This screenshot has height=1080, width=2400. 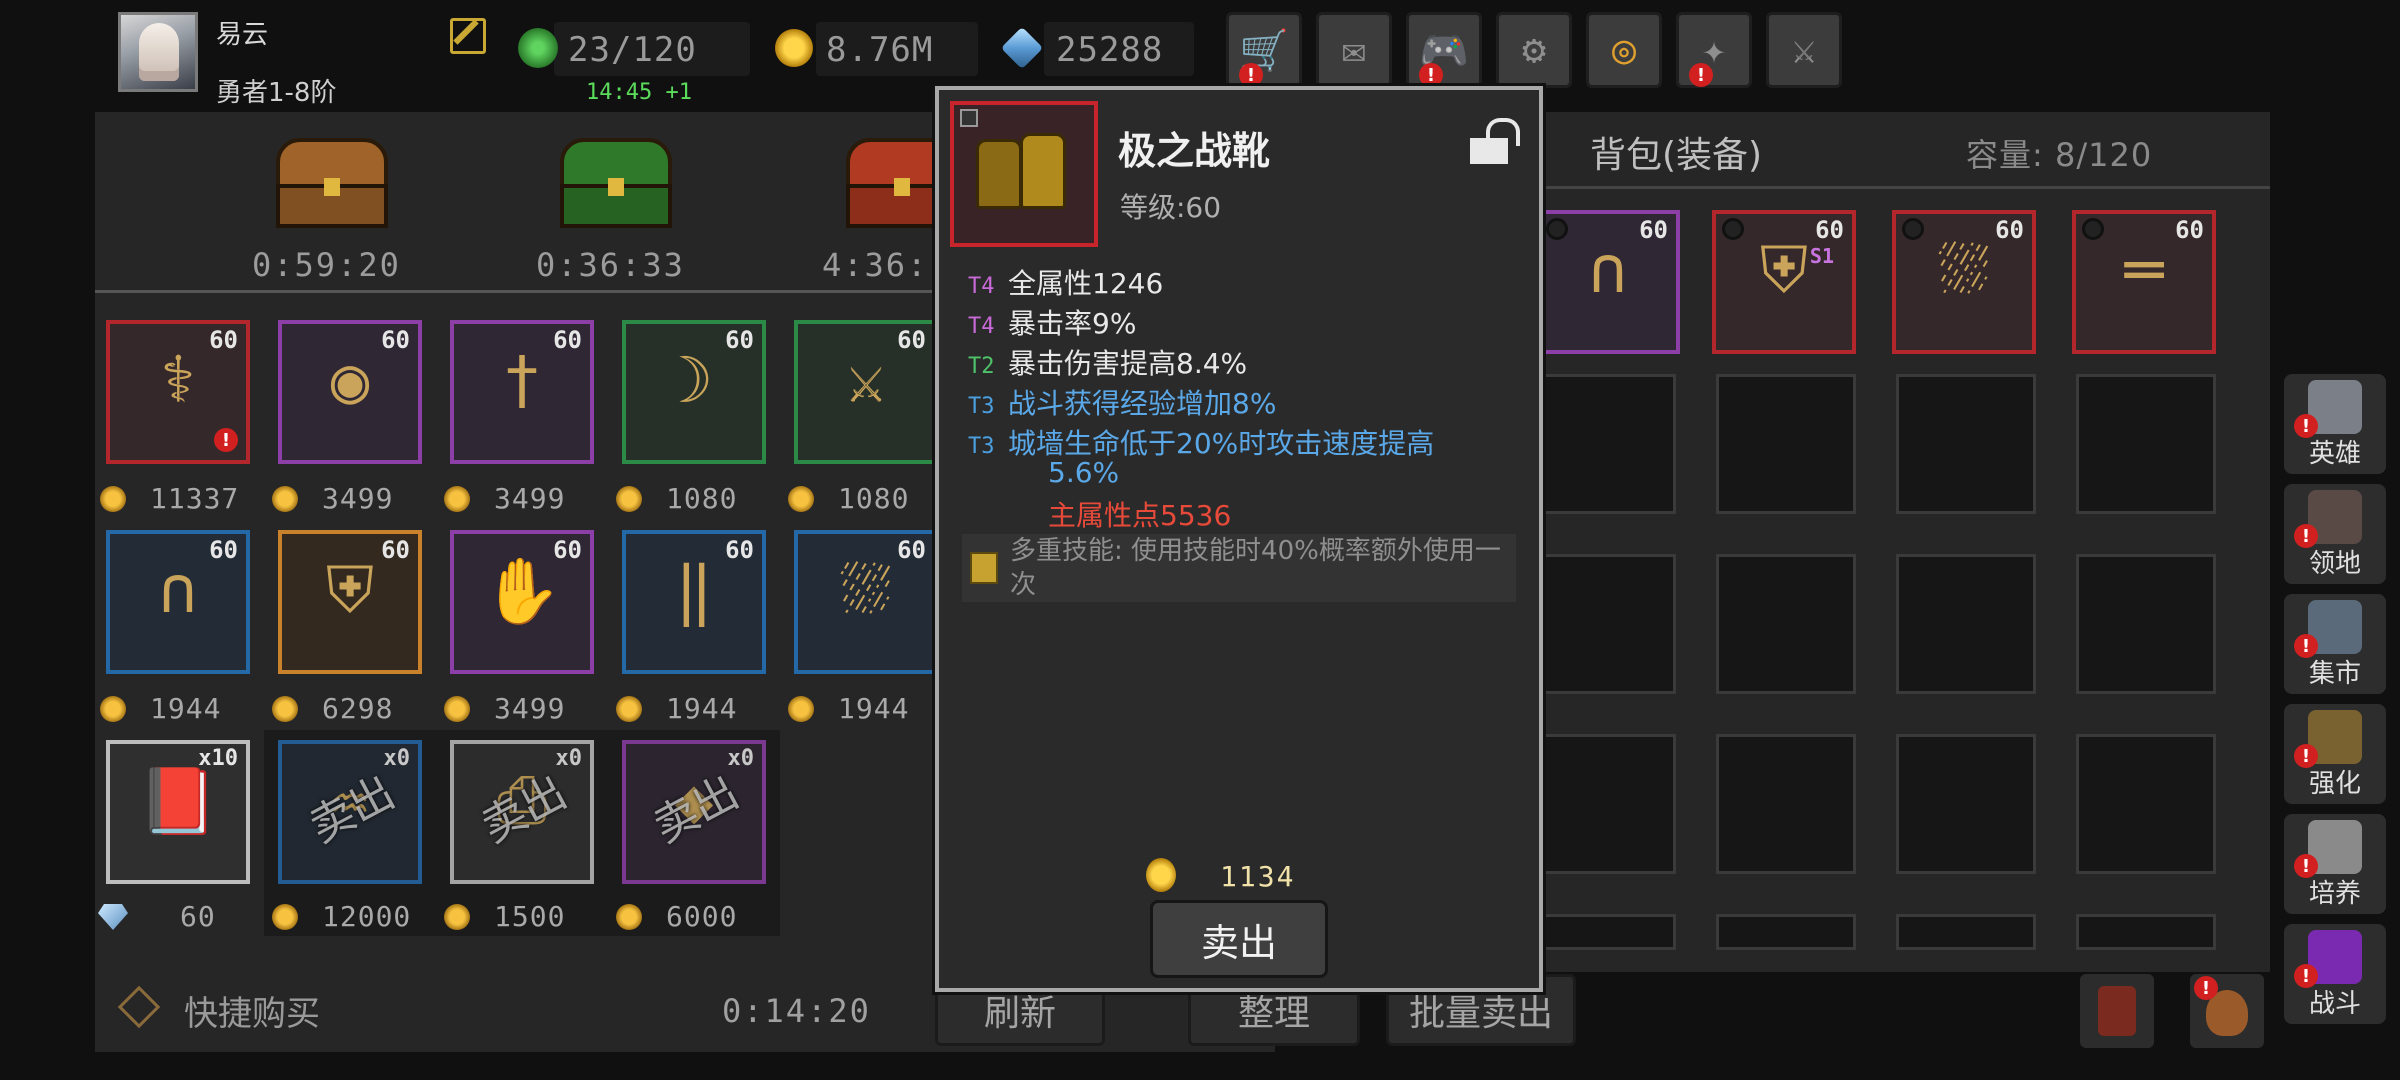 I want to click on item-stat-line: 5.6%, so click(x=1063, y=472).